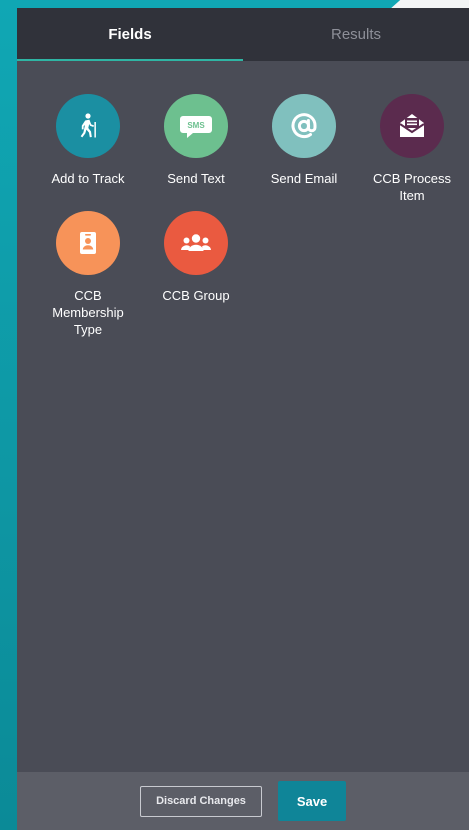 This screenshot has height=830, width=469. I want to click on tab-bar: Fields Results, so click(243, 34).